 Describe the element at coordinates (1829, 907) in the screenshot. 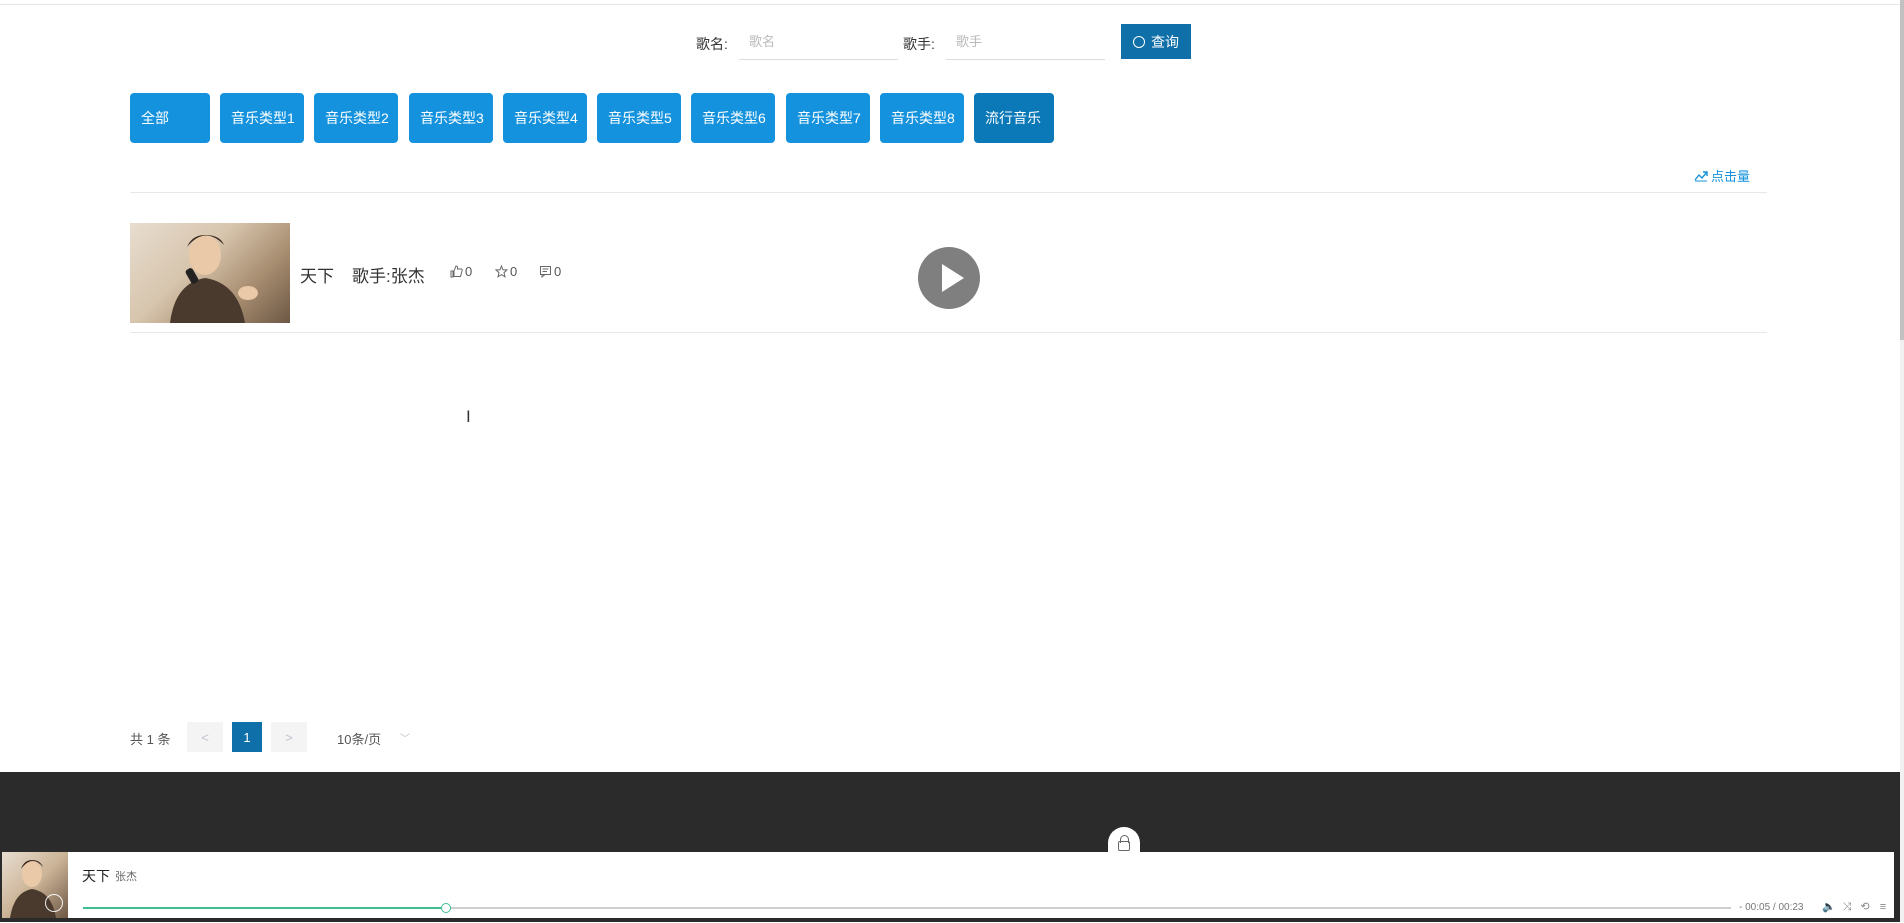

I see `volume-icon: 🔈` at that location.